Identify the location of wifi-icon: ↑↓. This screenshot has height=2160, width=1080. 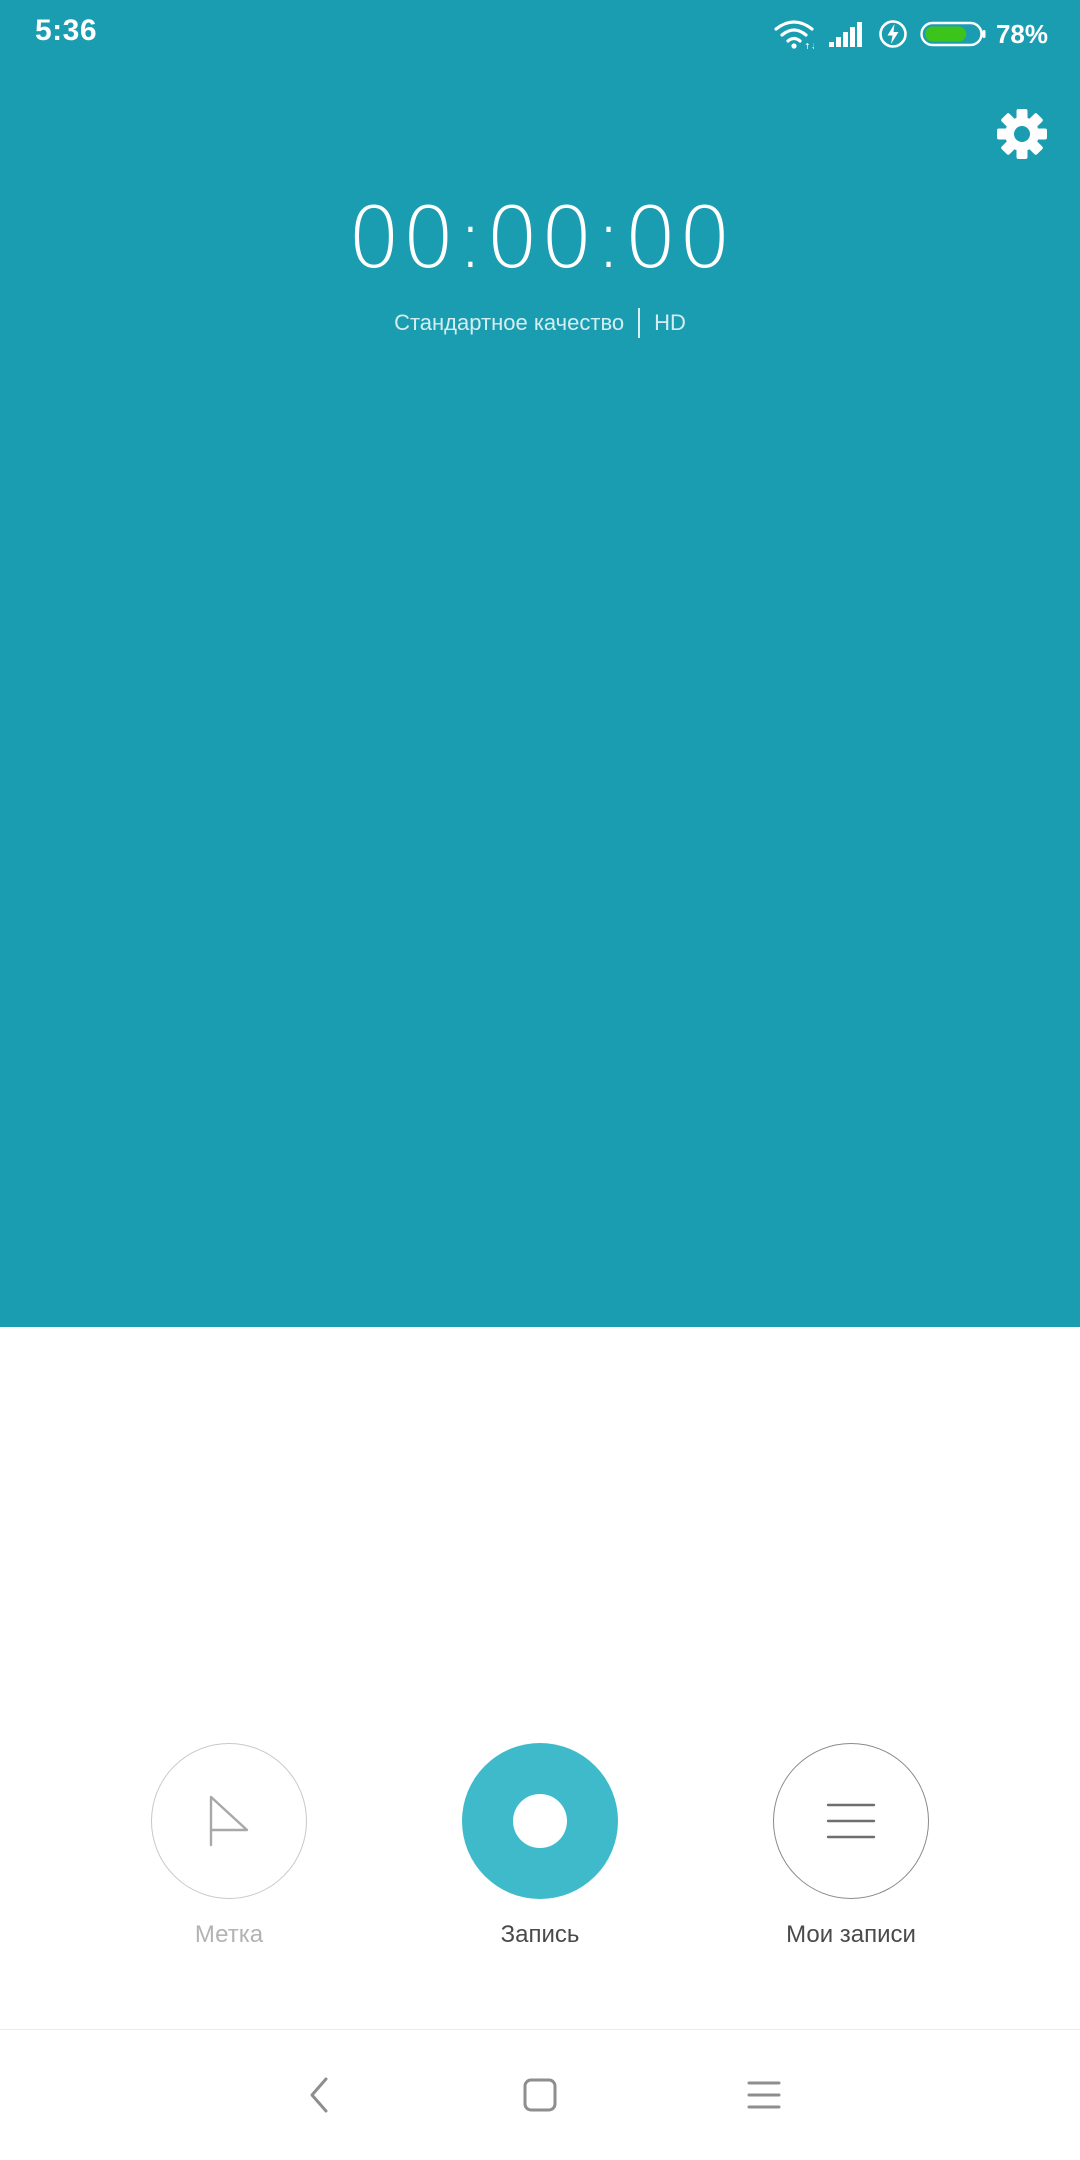
(794, 34).